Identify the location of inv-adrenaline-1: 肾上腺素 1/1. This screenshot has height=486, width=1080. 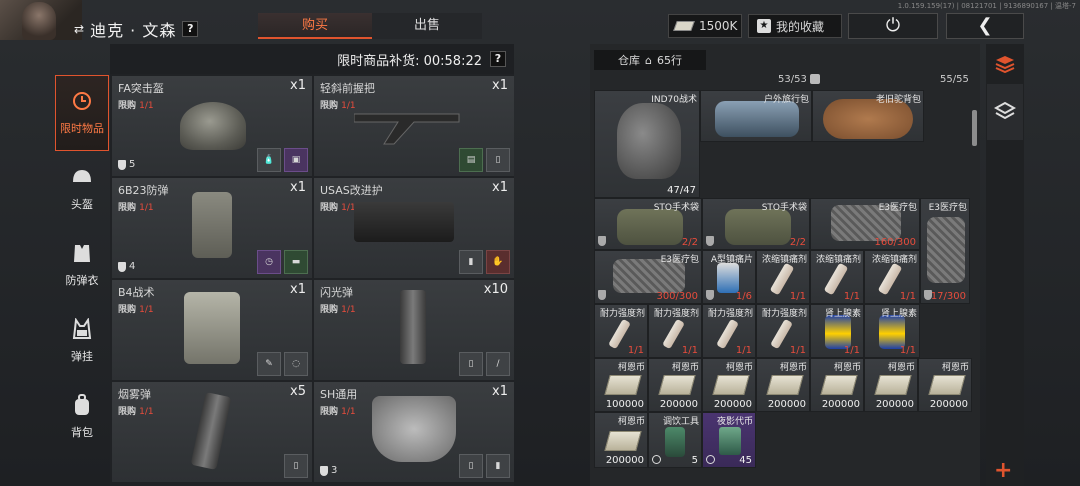
(837, 331).